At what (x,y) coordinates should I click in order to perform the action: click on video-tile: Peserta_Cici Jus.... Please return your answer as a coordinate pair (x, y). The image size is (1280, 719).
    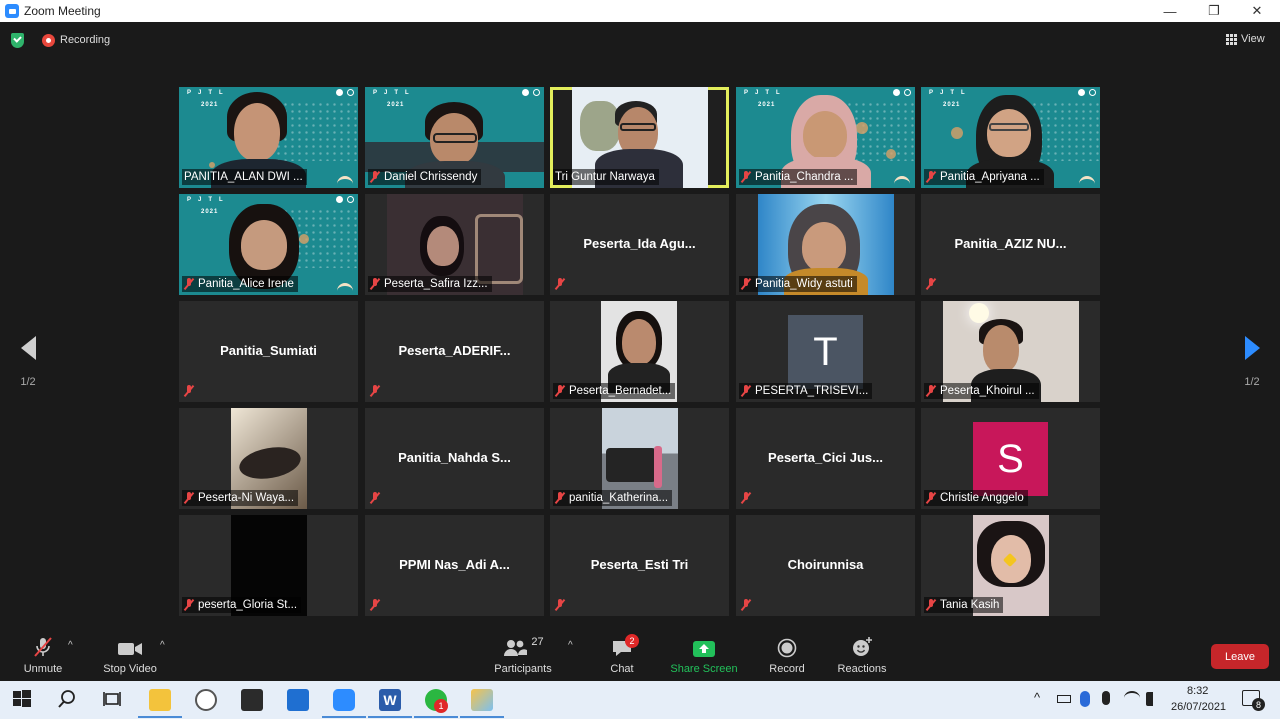
    Looking at the image, I should click on (825, 458).